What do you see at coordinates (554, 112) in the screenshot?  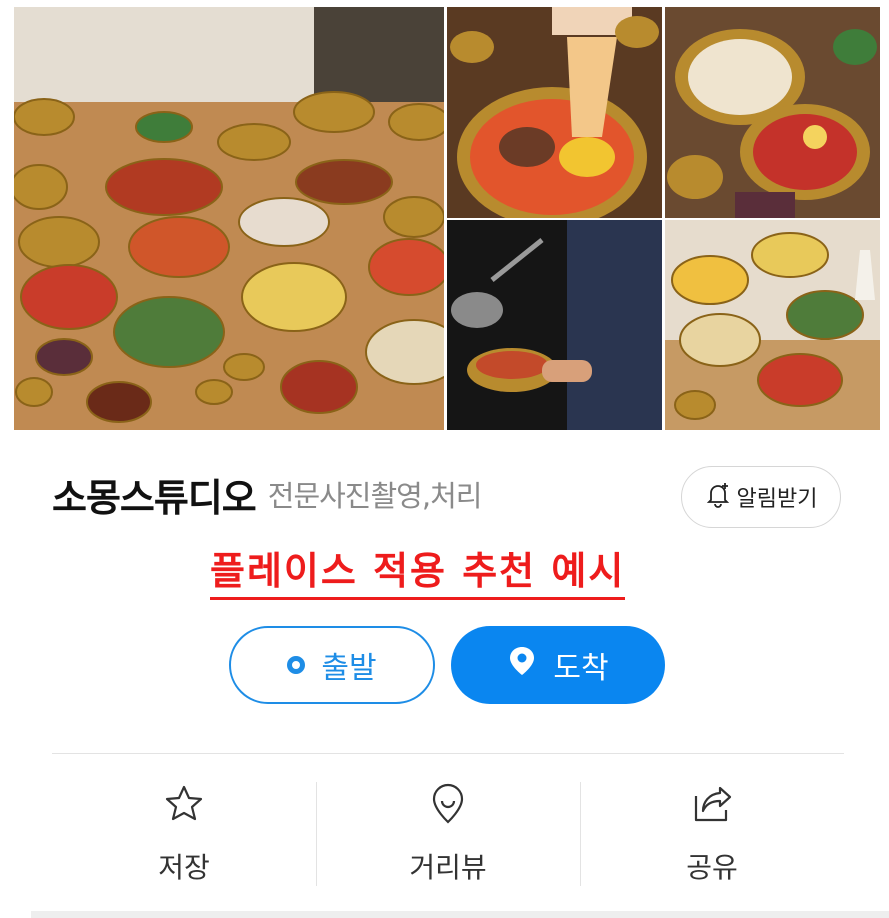 I see `photo-noodle-lift` at bounding box center [554, 112].